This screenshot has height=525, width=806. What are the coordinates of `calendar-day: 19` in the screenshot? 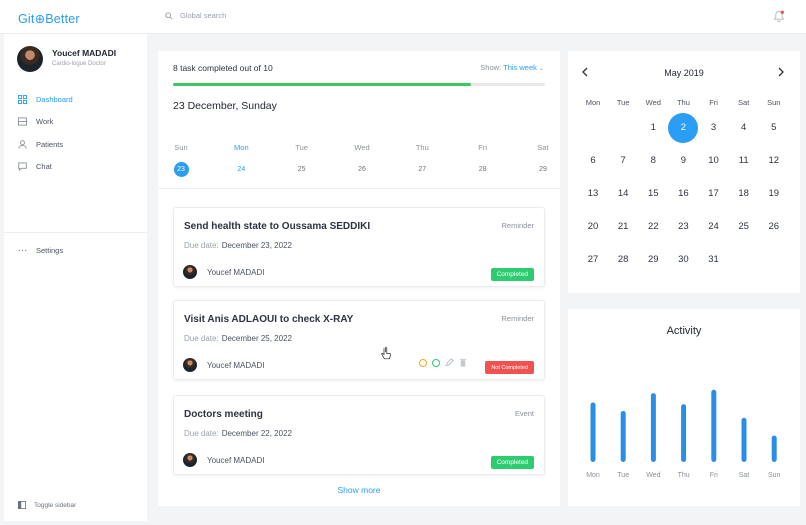 It's located at (774, 193).